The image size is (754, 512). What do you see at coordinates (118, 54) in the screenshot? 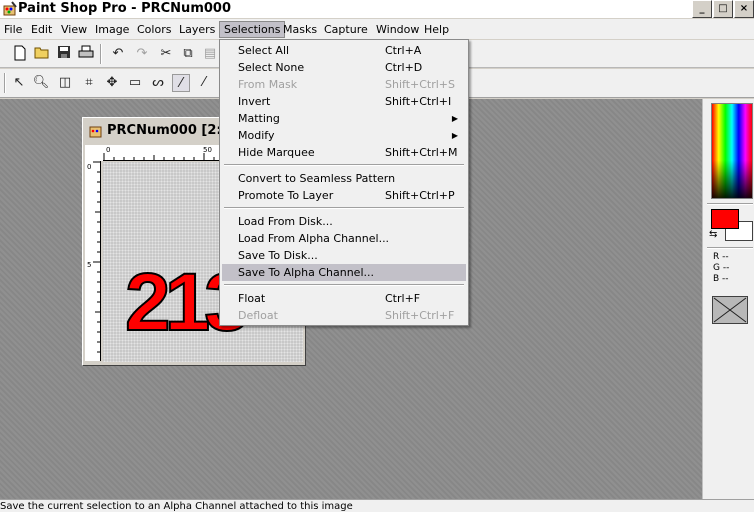
I see `undo-icon: ↶` at bounding box center [118, 54].